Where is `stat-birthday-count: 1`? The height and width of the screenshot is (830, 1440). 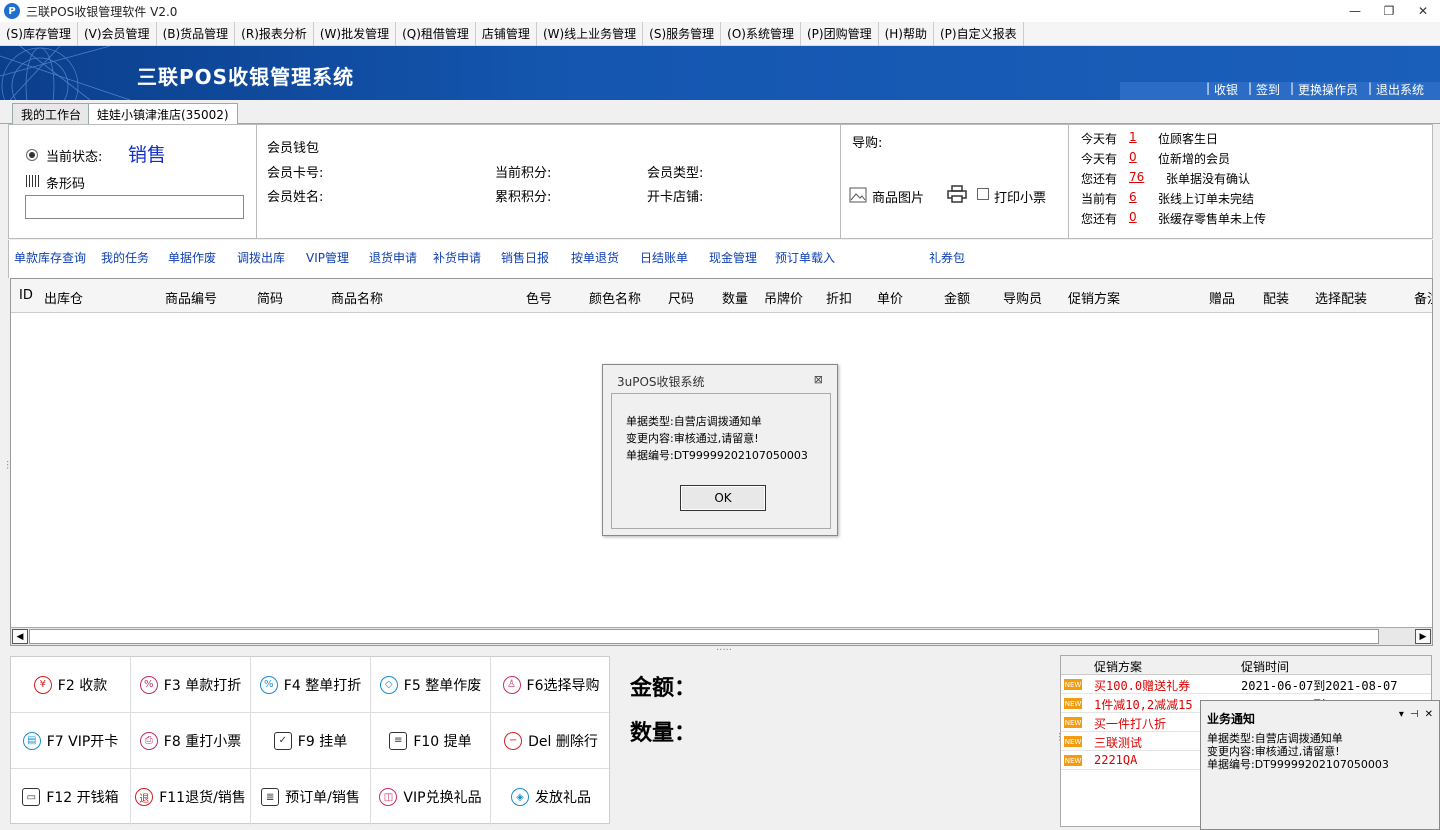
stat-birthday-count: 1 is located at coordinates (1133, 137).